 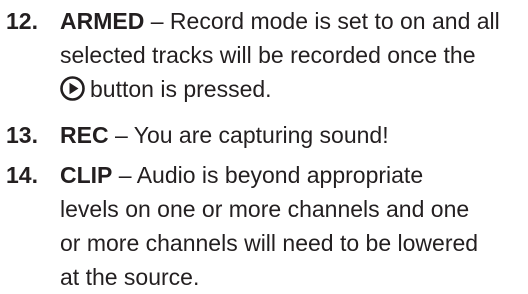 I want to click on description-line-3: or more channels will need to be lowered, so click(x=269, y=243).